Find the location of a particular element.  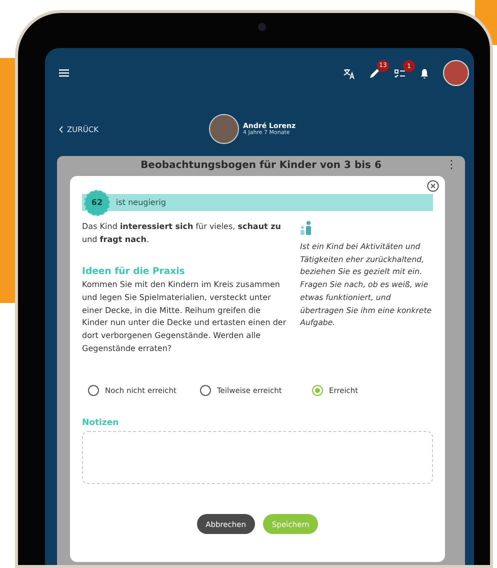

notes-label: Notizen is located at coordinates (101, 423).